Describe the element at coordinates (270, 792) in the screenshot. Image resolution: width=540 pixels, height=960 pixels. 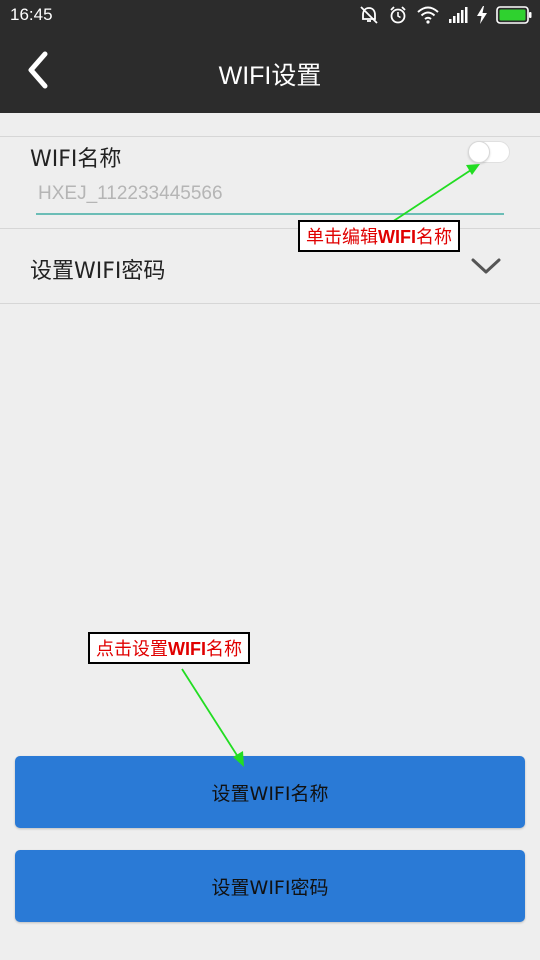
I see `set-wifi-name-button: 设置WIFI名称` at that location.